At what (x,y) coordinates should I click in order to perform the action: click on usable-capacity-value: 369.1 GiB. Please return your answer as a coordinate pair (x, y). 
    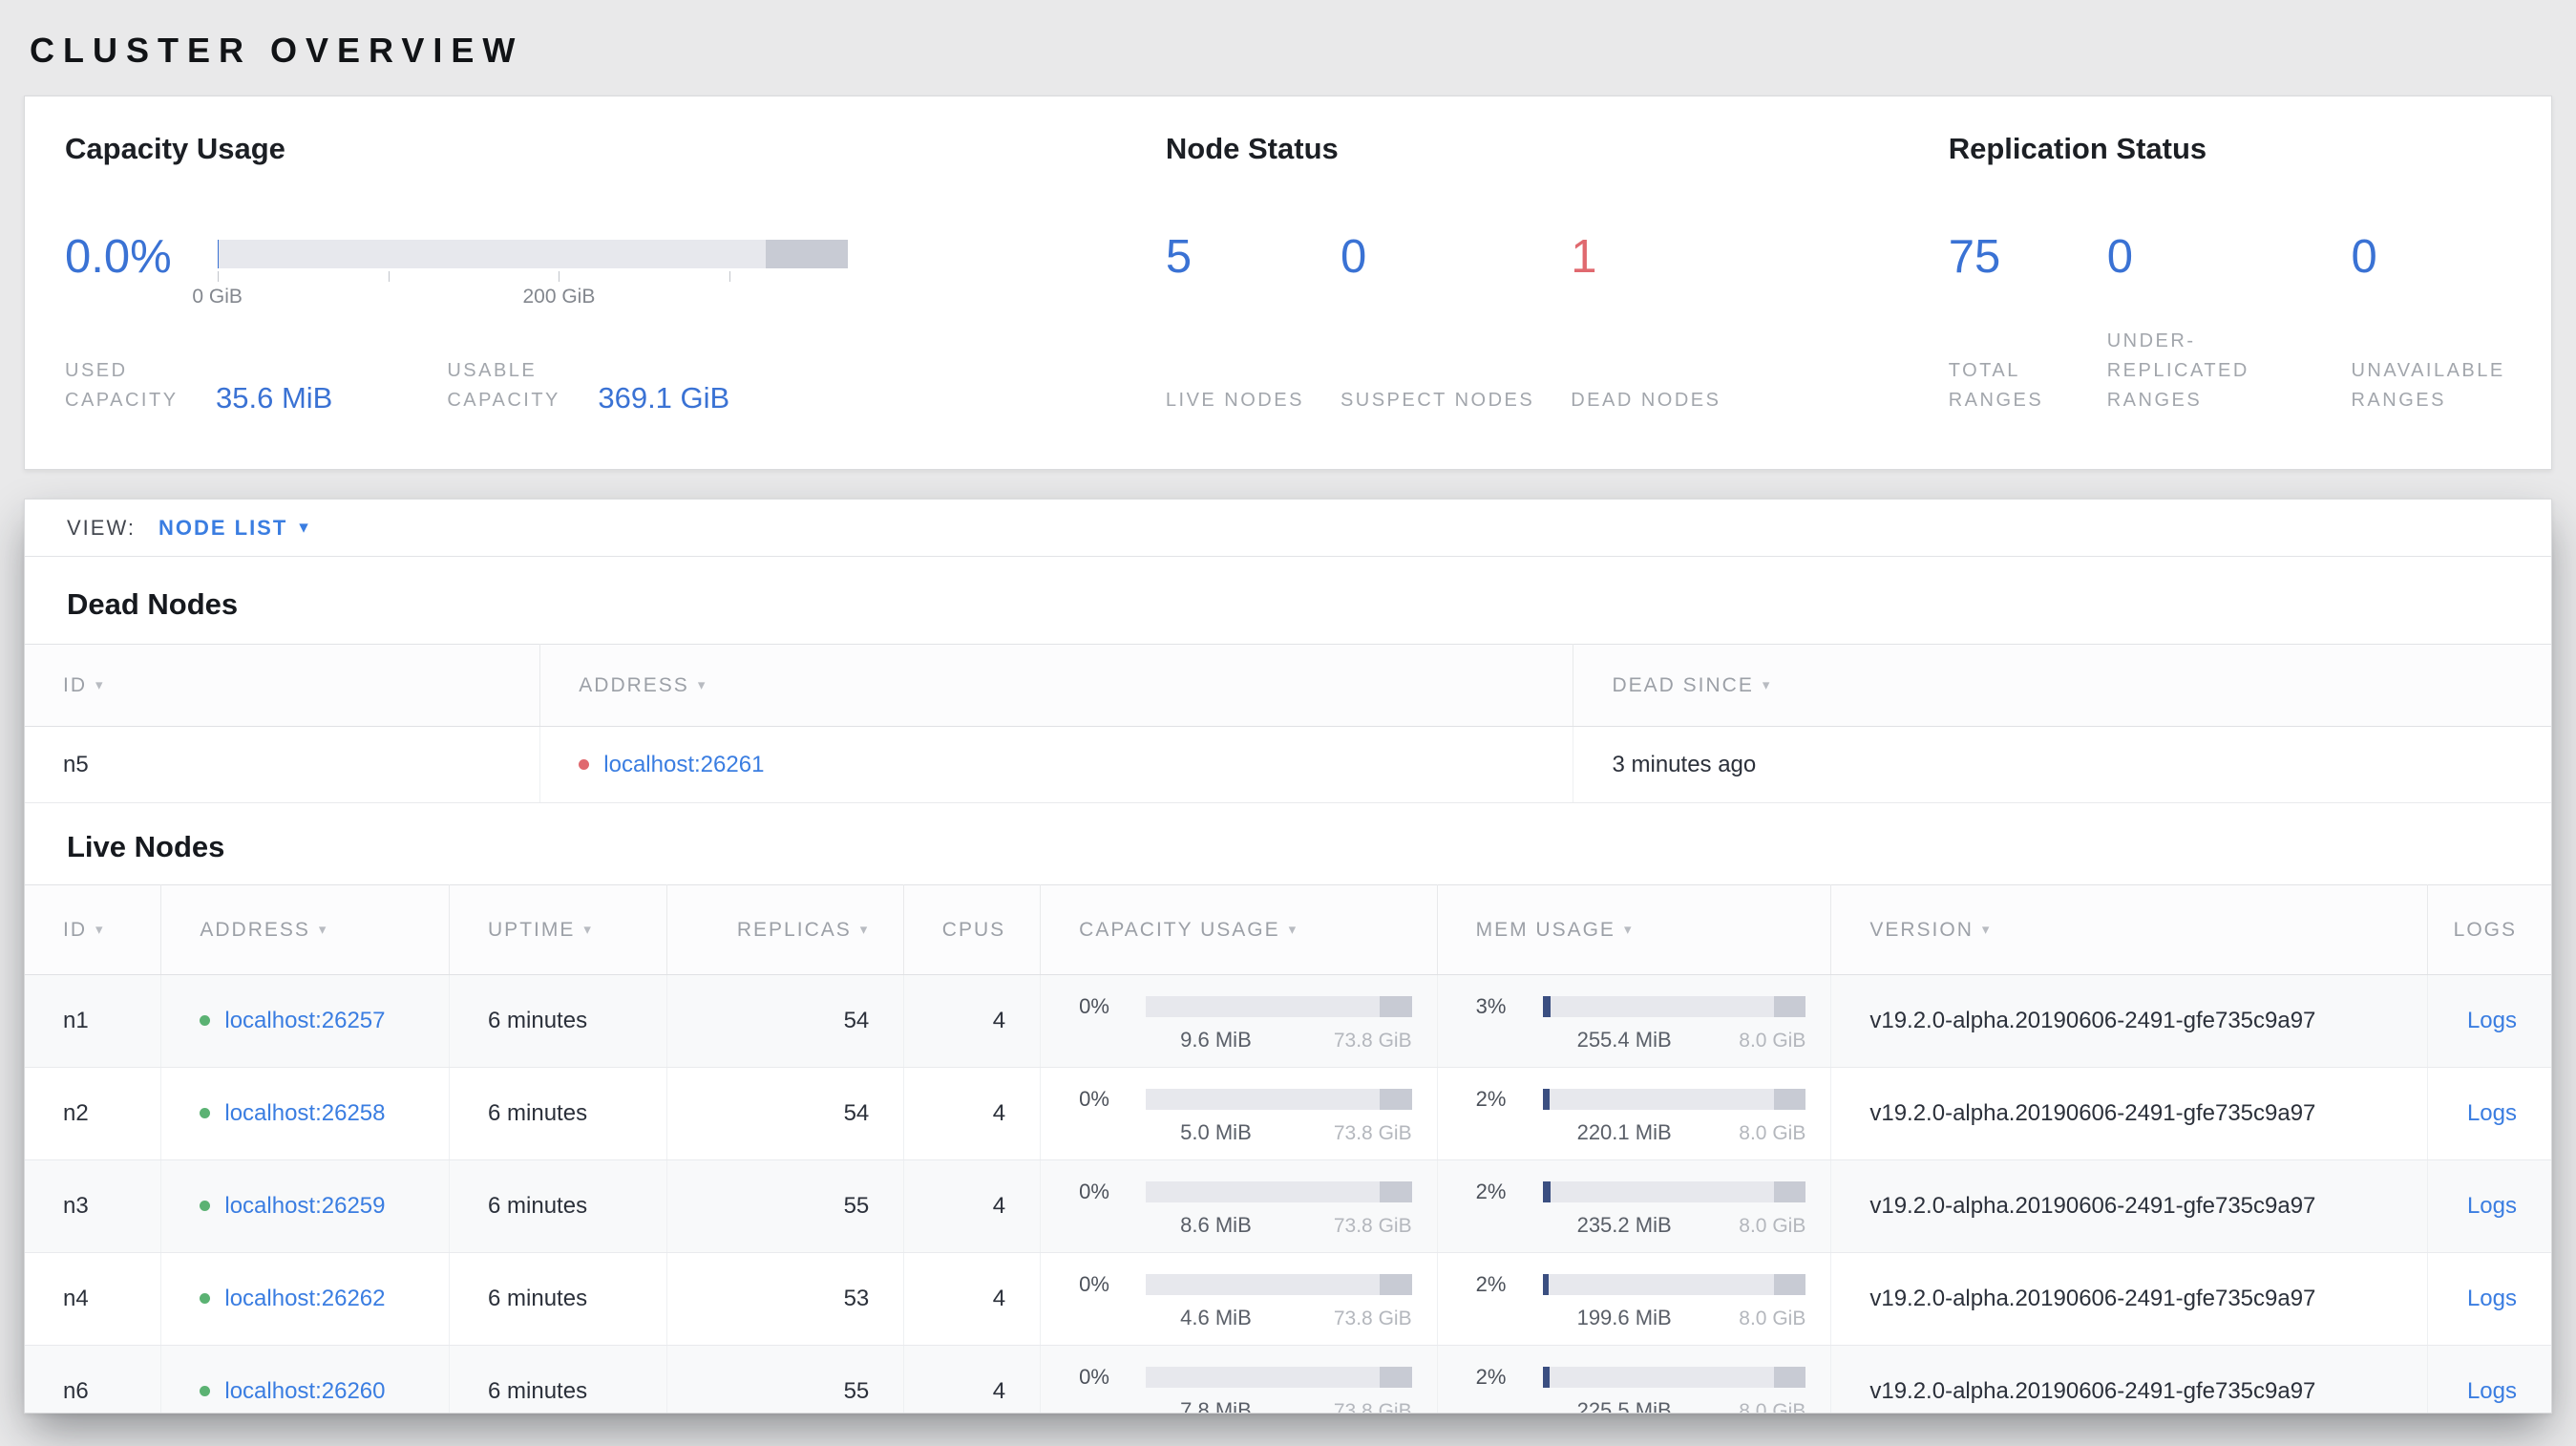
    Looking at the image, I should click on (664, 398).